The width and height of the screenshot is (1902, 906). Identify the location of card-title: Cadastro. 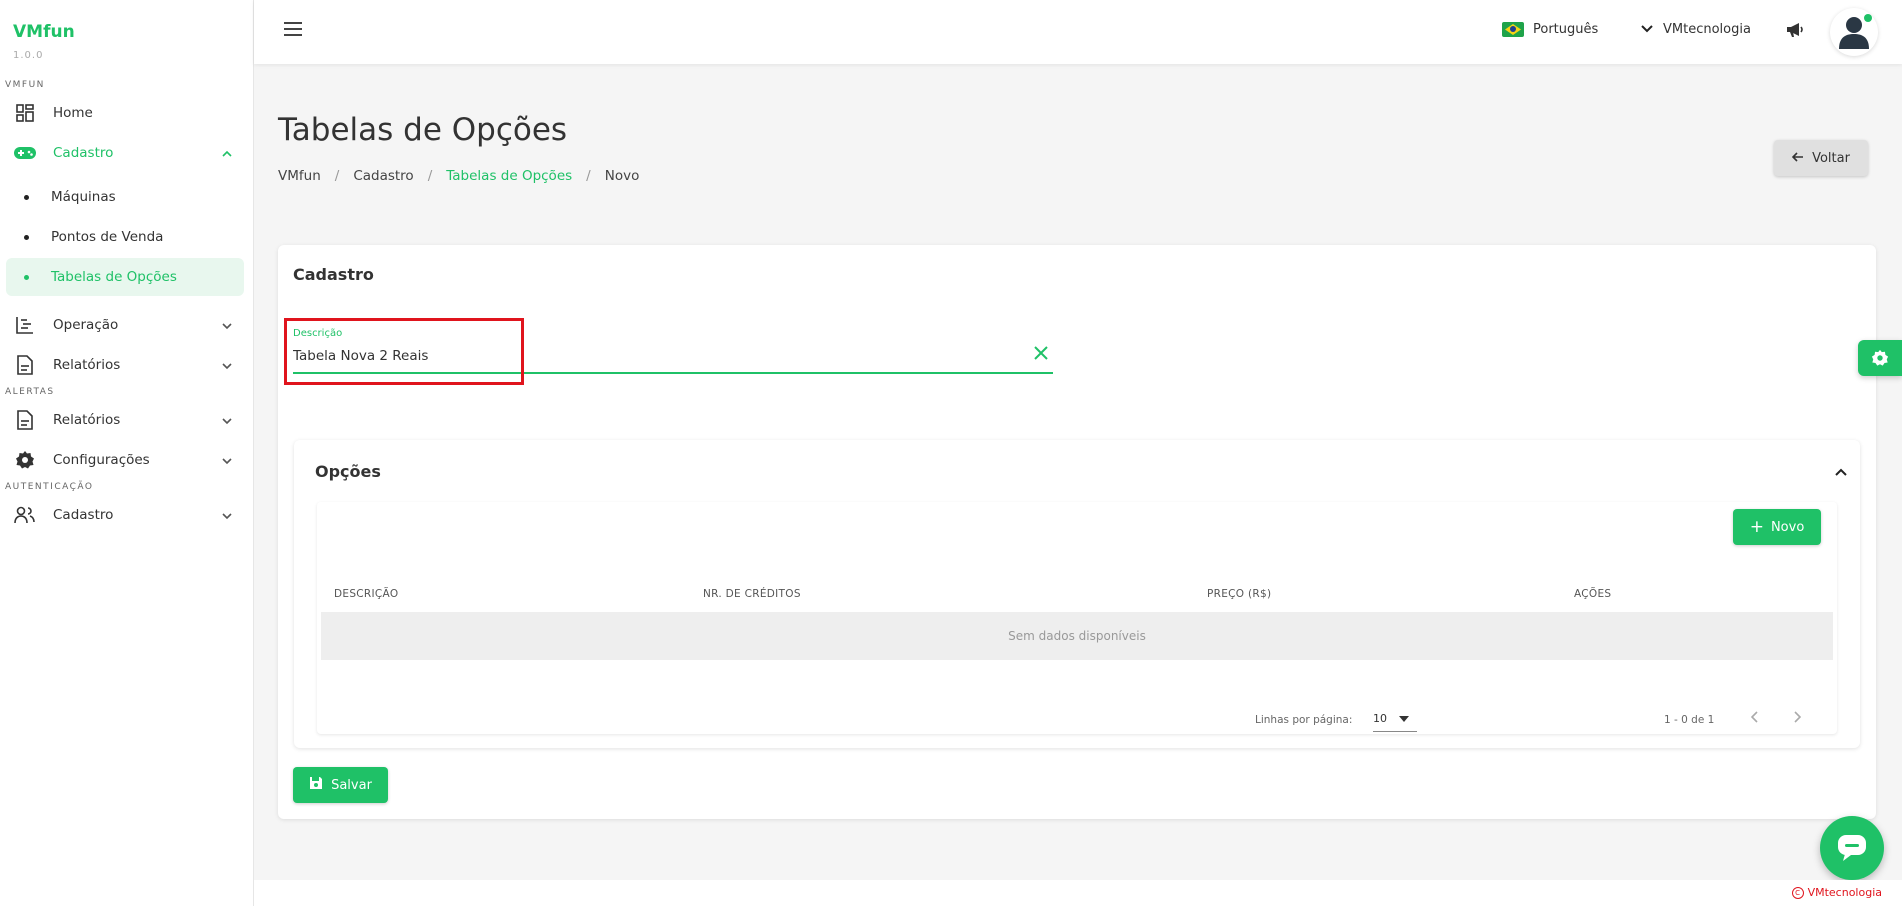
(333, 274).